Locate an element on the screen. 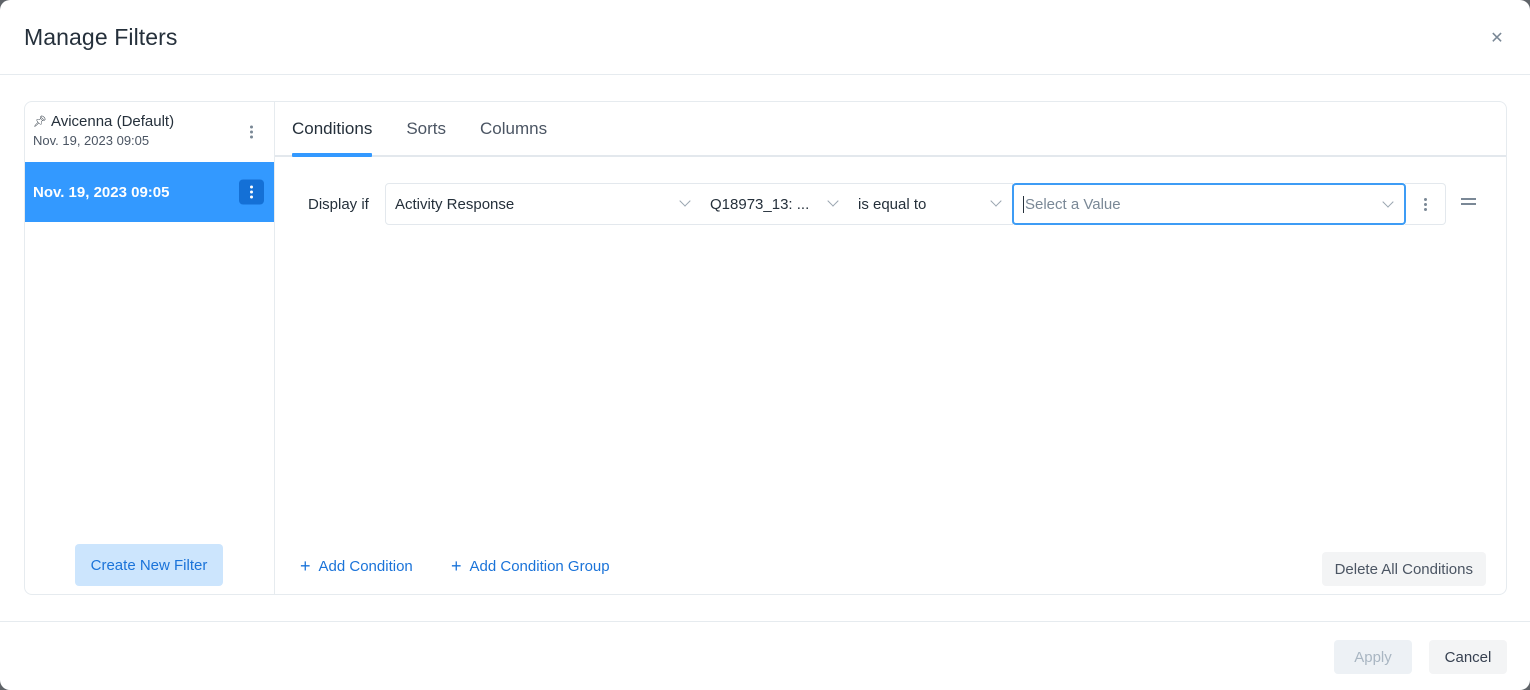 The image size is (1530, 690). create-new-filter-button: Create New Filter is located at coordinates (149, 565).